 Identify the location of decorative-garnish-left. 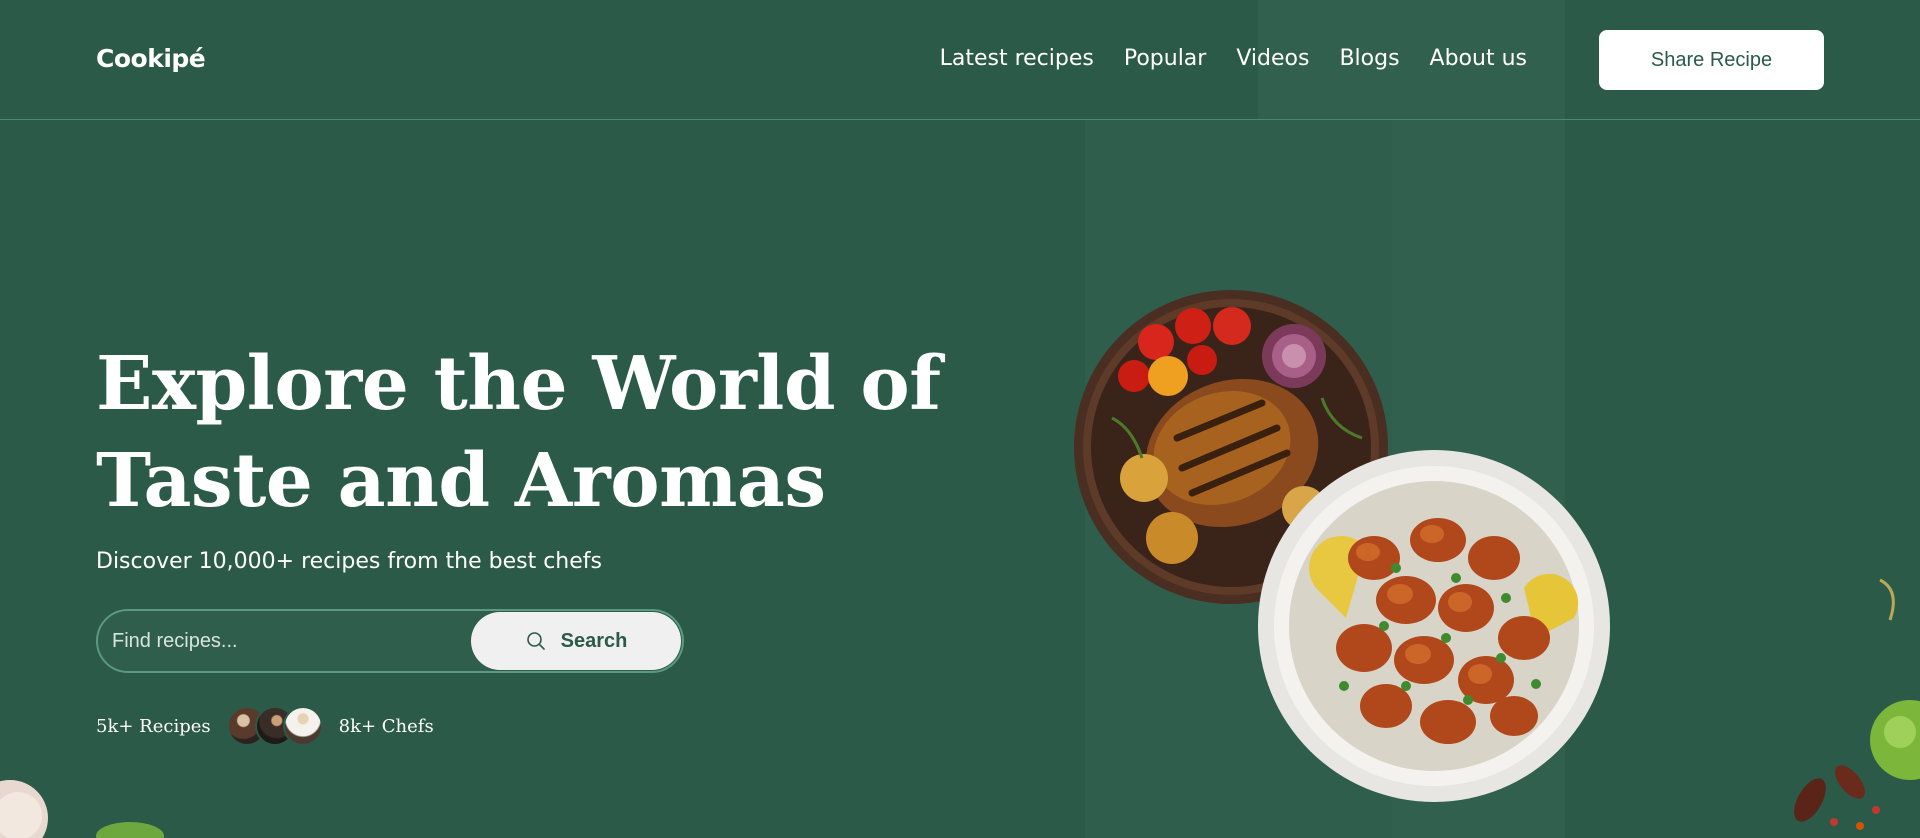
(82, 809).